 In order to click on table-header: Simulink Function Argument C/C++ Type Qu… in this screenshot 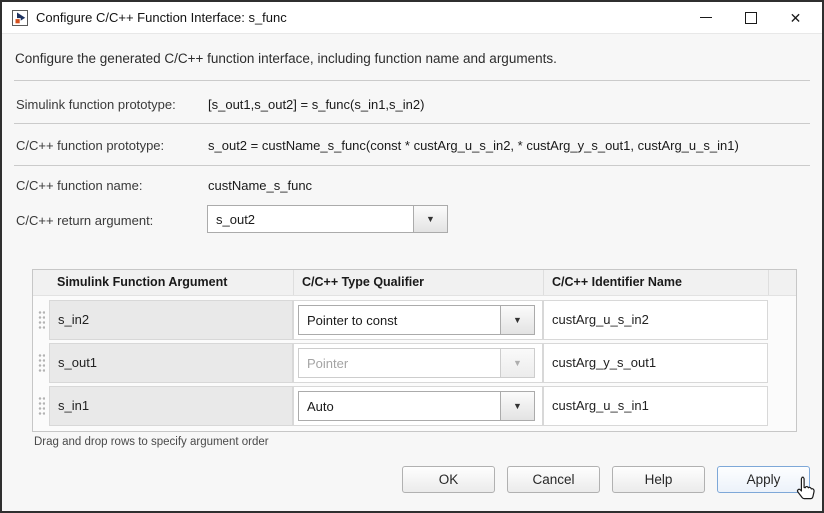, I will do `click(414, 283)`.